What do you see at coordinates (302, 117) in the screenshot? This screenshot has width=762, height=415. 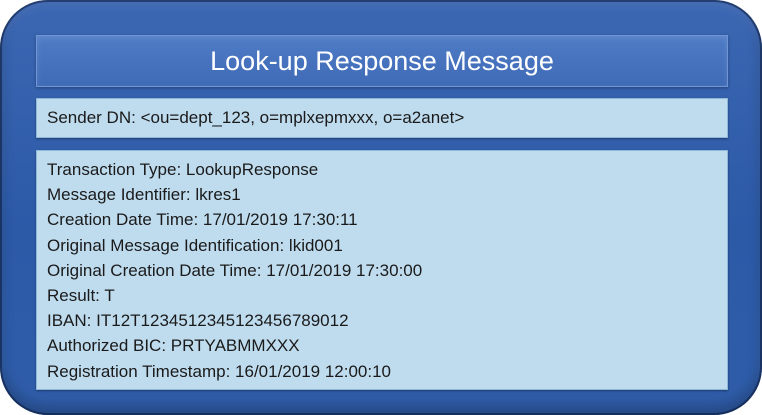 I see `sender-value: <ou=dept_123, o=mplxepmxxx, o=a2anet>` at bounding box center [302, 117].